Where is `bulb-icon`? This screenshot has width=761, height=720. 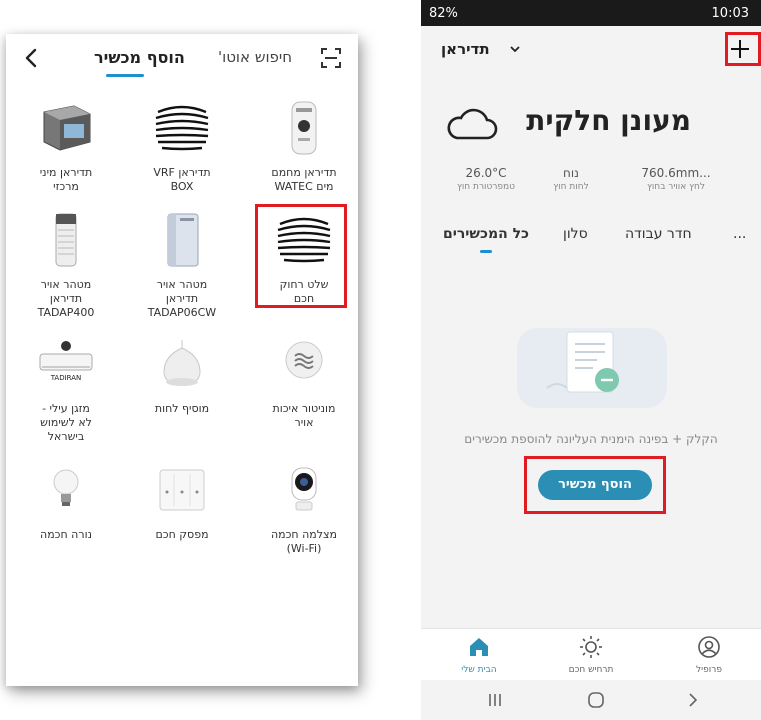
bulb-icon is located at coordinates (66, 487).